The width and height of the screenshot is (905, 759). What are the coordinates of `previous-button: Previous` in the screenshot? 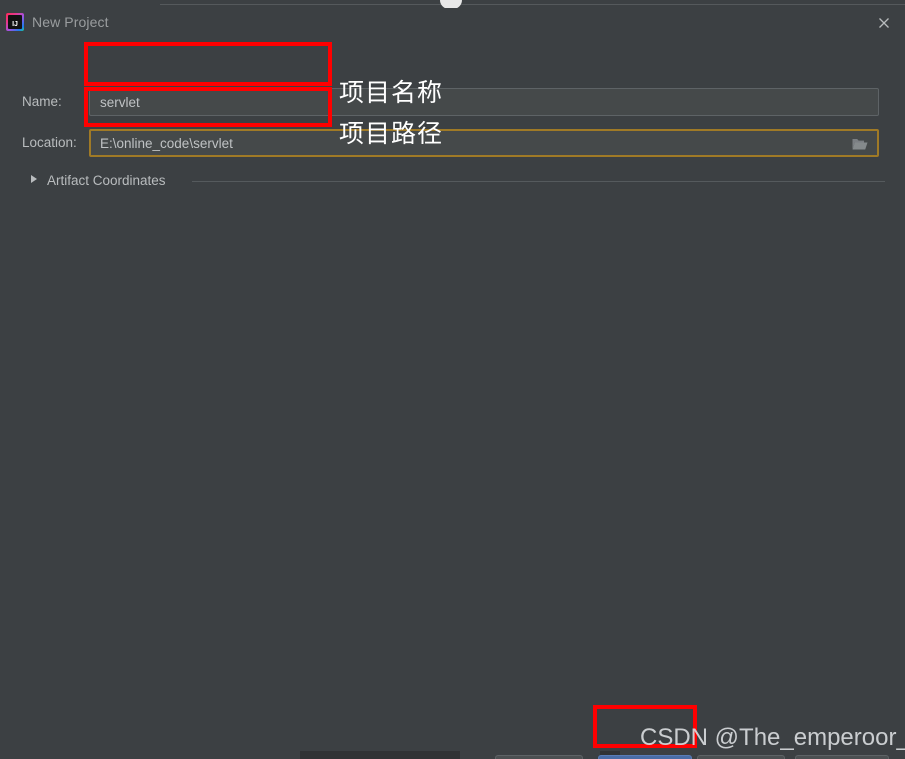 It's located at (539, 757).